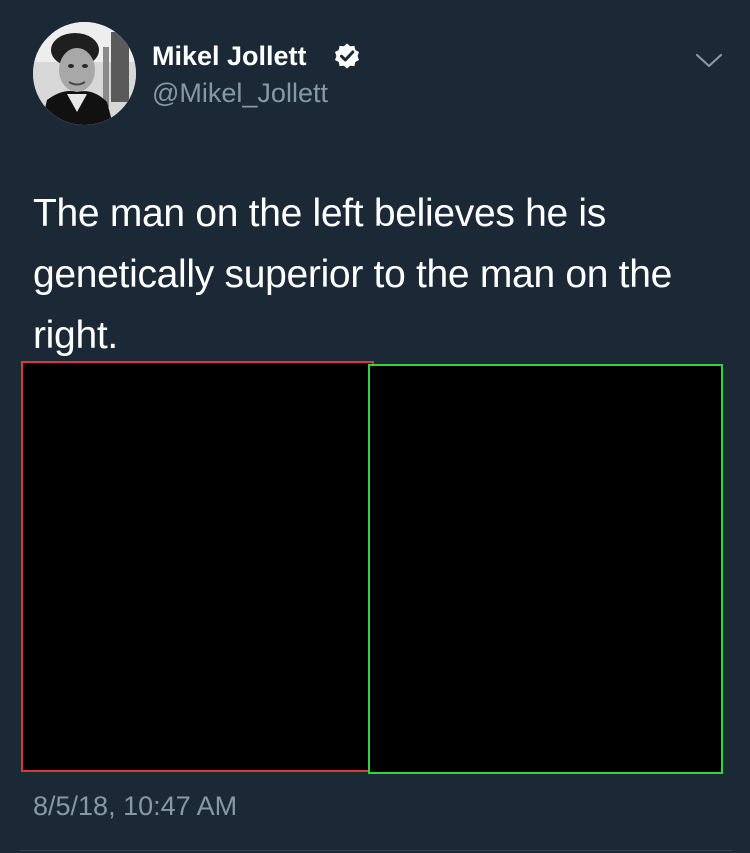 Image resolution: width=750 pixels, height=853 pixels. I want to click on avatar-photo, so click(84, 73).